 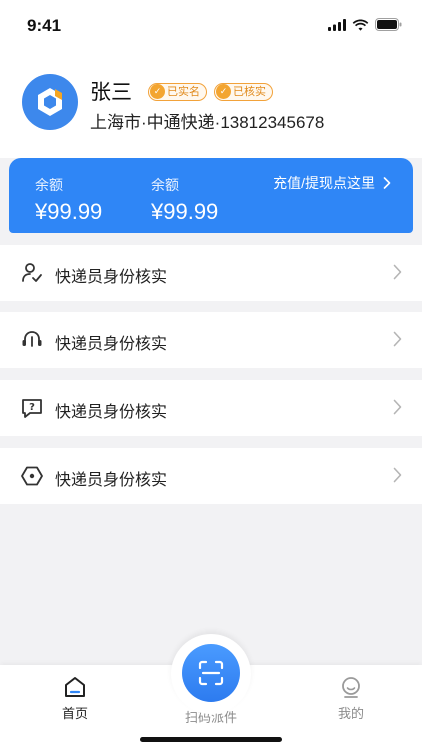 What do you see at coordinates (249, 92) in the screenshot?
I see `badge-label: 已核实` at bounding box center [249, 92].